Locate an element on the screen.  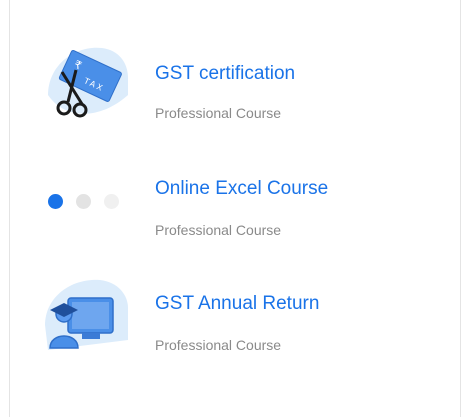
course-title-link: Online Excel Course is located at coordinates (241, 189).